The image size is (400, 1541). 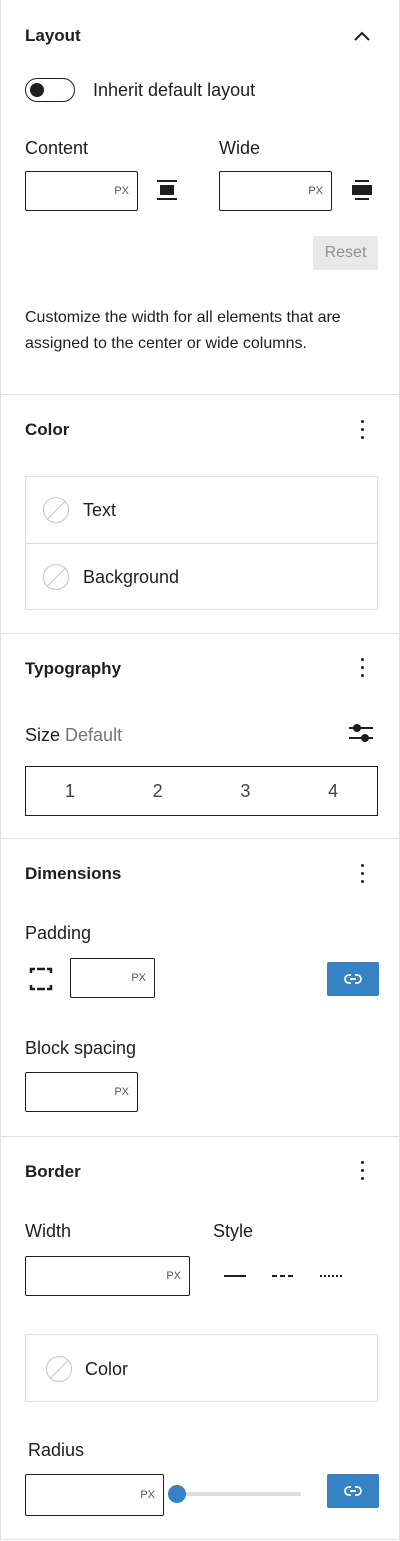 What do you see at coordinates (233, 1231) in the screenshot?
I see `border-style-label: Style` at bounding box center [233, 1231].